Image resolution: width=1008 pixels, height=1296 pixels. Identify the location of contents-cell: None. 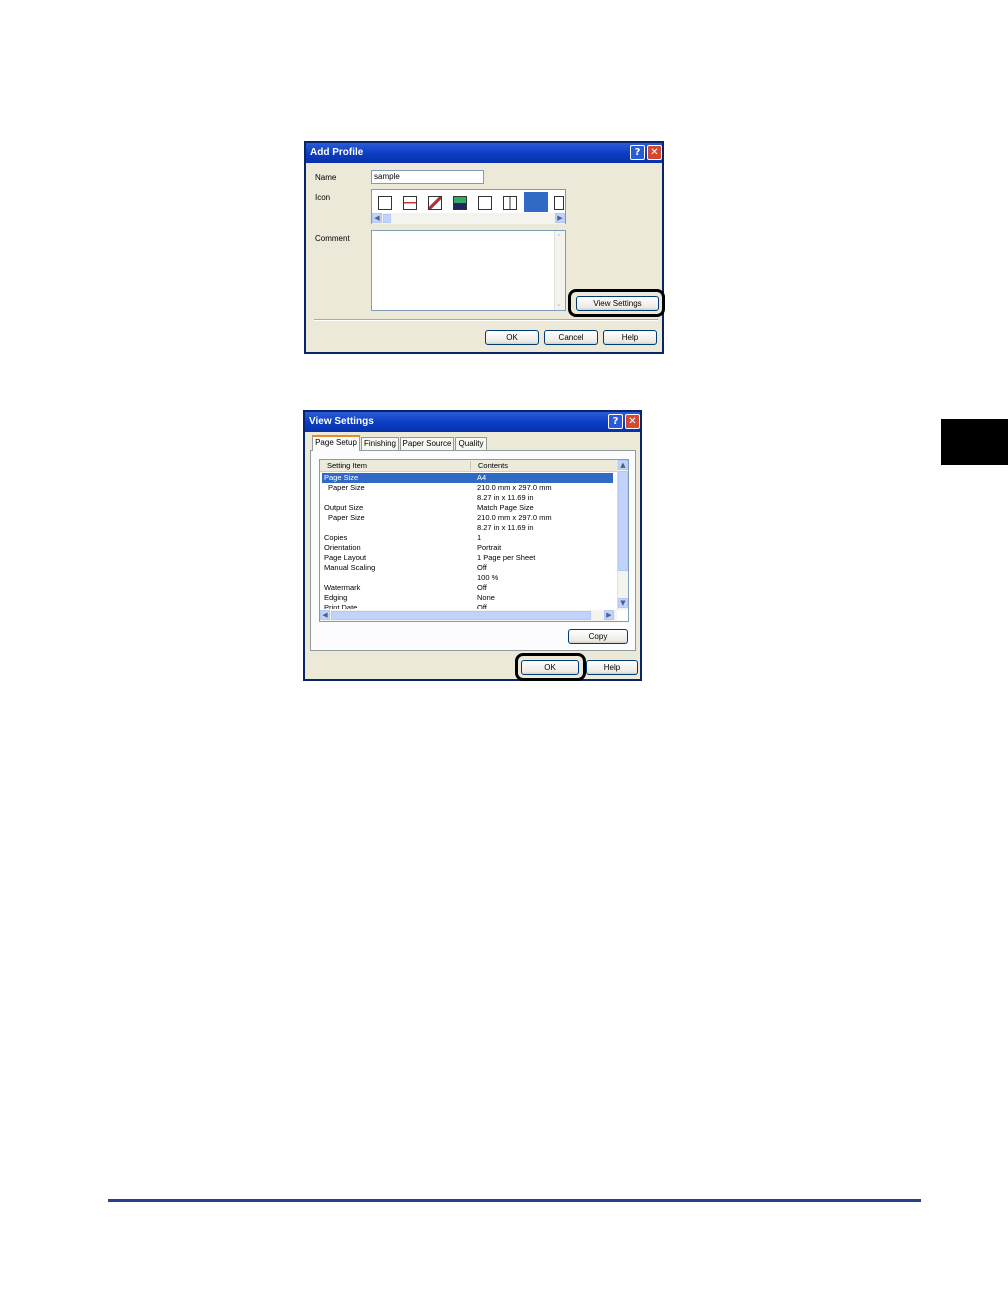
(486, 597).